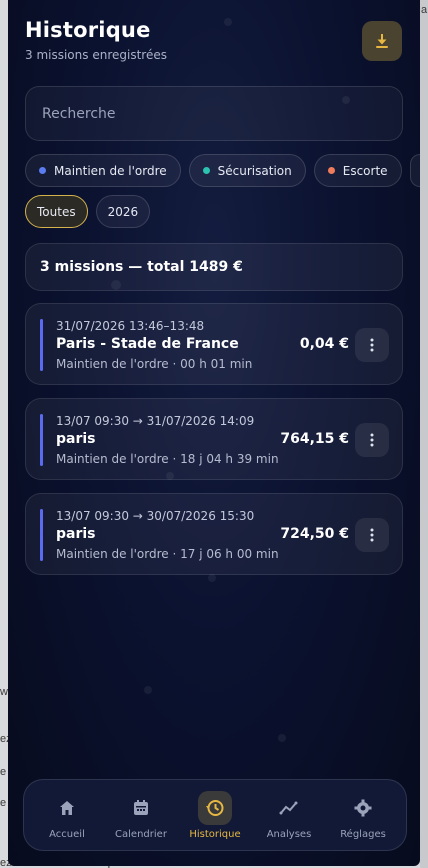 Image resolution: width=428 pixels, height=868 pixels. I want to click on page-header: Historique 3 missions enregistrées, so click(96, 40).